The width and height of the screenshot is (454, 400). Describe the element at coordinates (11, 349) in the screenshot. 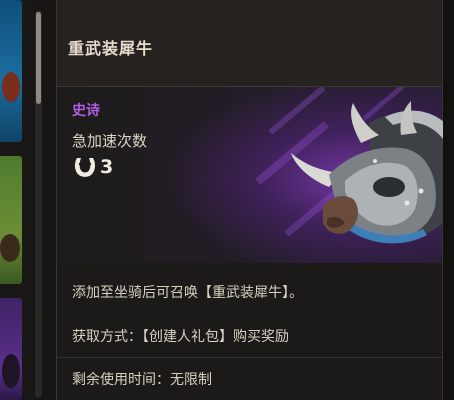

I see `list-card-mount-purple` at that location.